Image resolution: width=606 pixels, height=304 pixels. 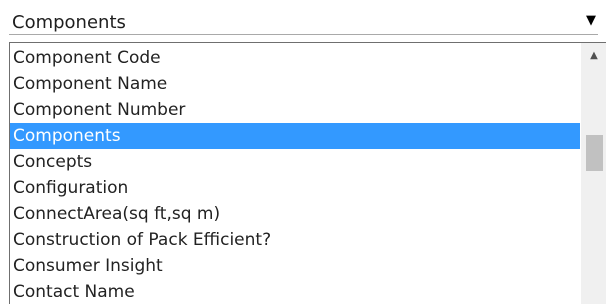 I want to click on option-component-name: Component Name, so click(x=295, y=84).